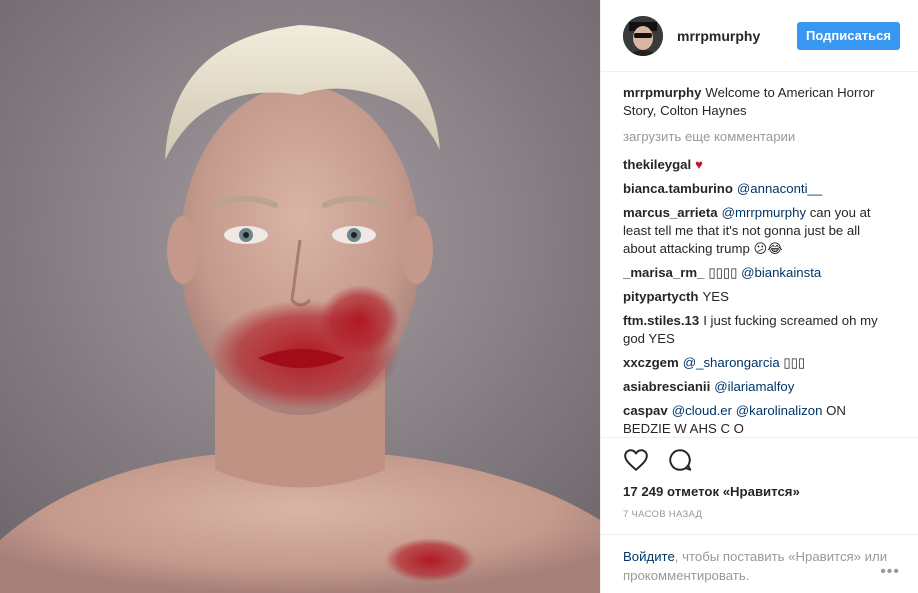 This screenshot has height=593, width=918. What do you see at coordinates (657, 164) in the screenshot?
I see `comment-author-link: thekileygal` at bounding box center [657, 164].